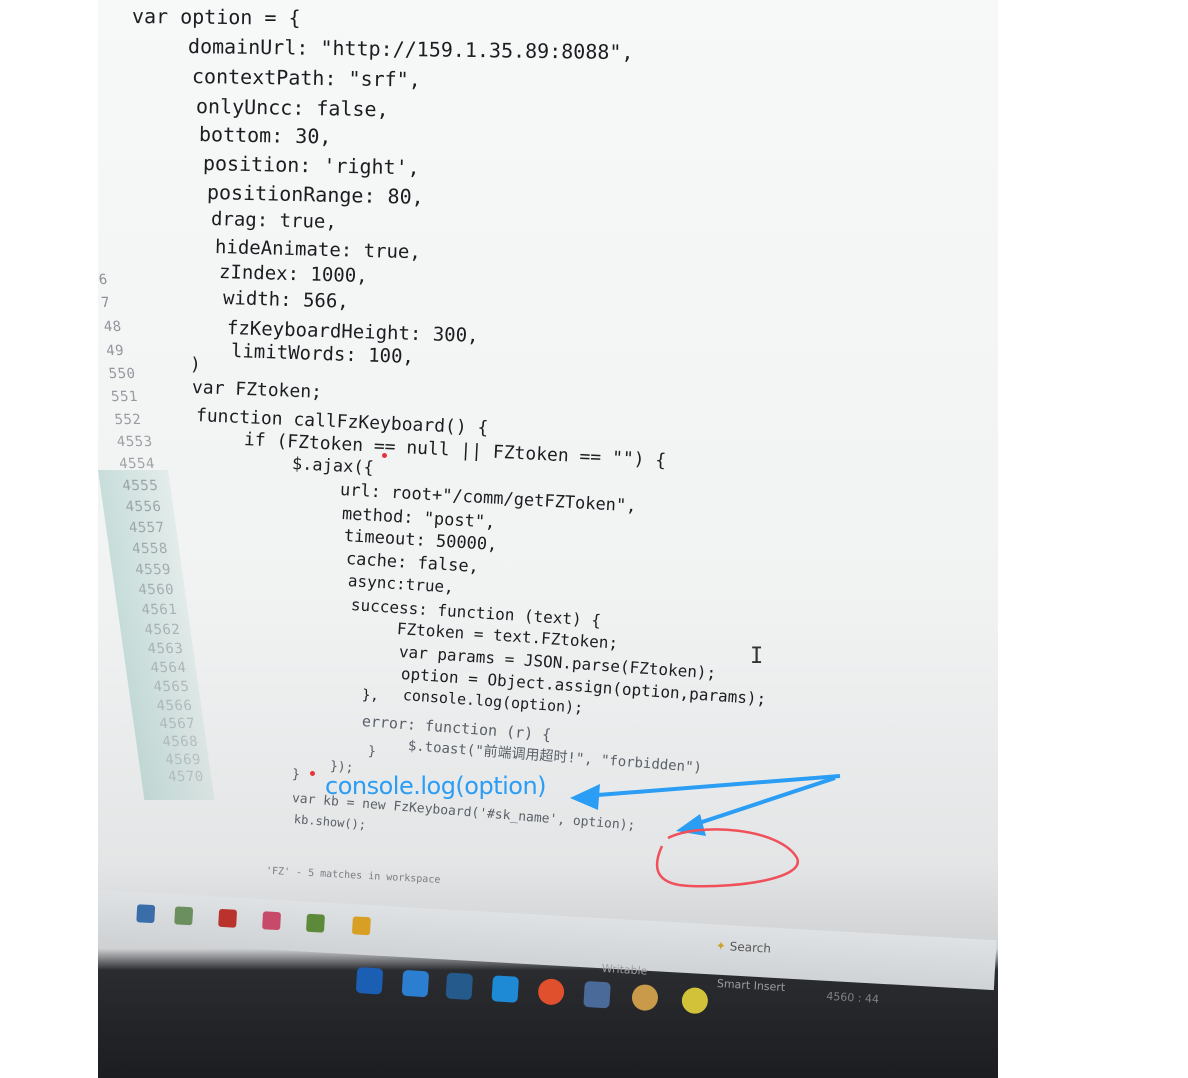 The width and height of the screenshot is (1188, 1078). What do you see at coordinates (106, 303) in the screenshot?
I see `line-number: 7` at bounding box center [106, 303].